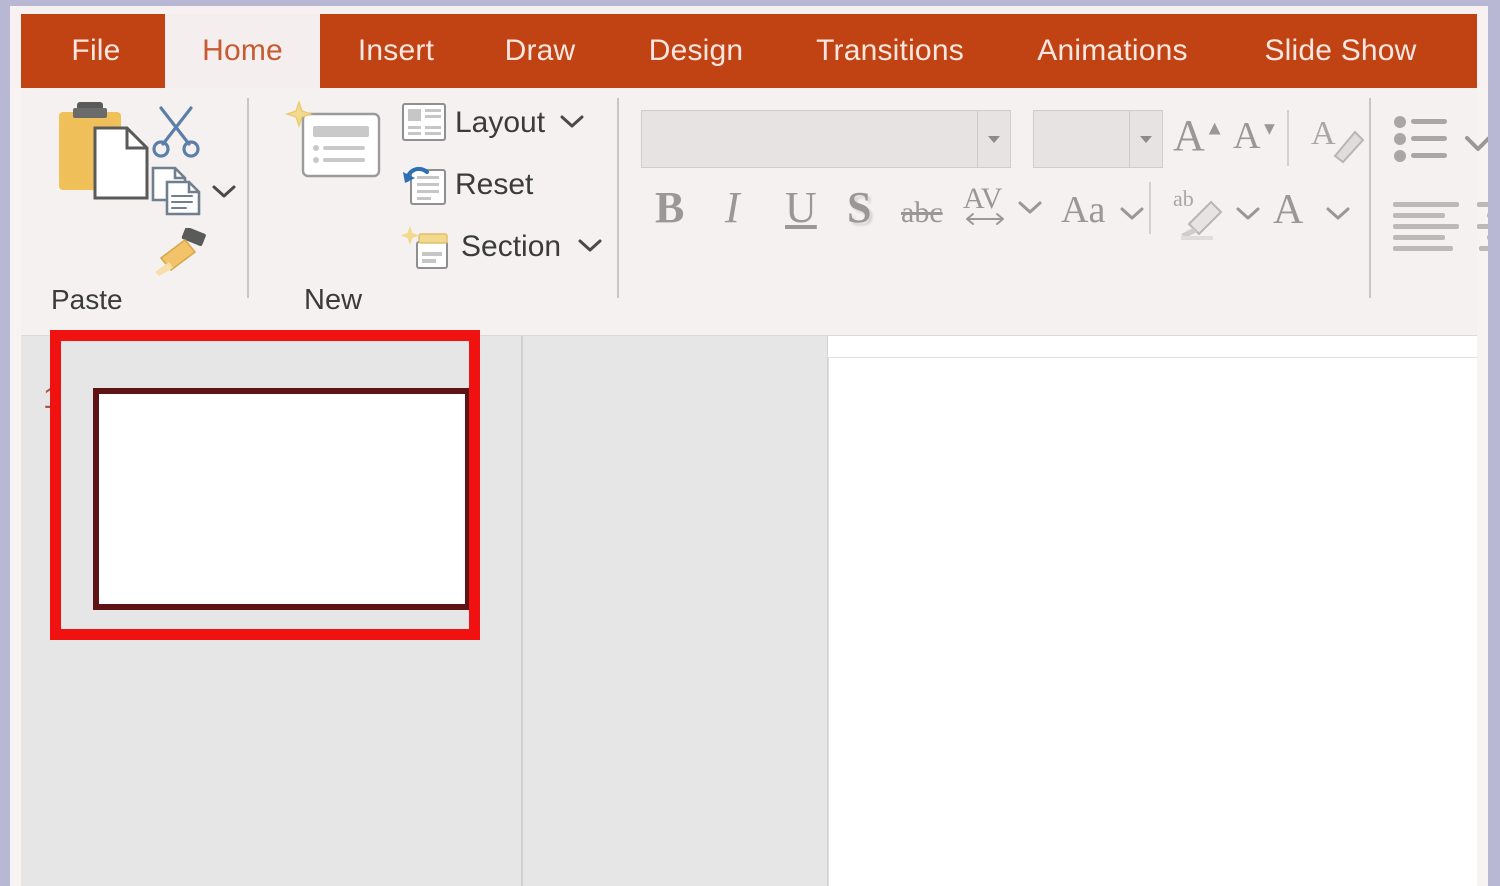  I want to click on tab-transitions-label: Transitions, so click(890, 50).